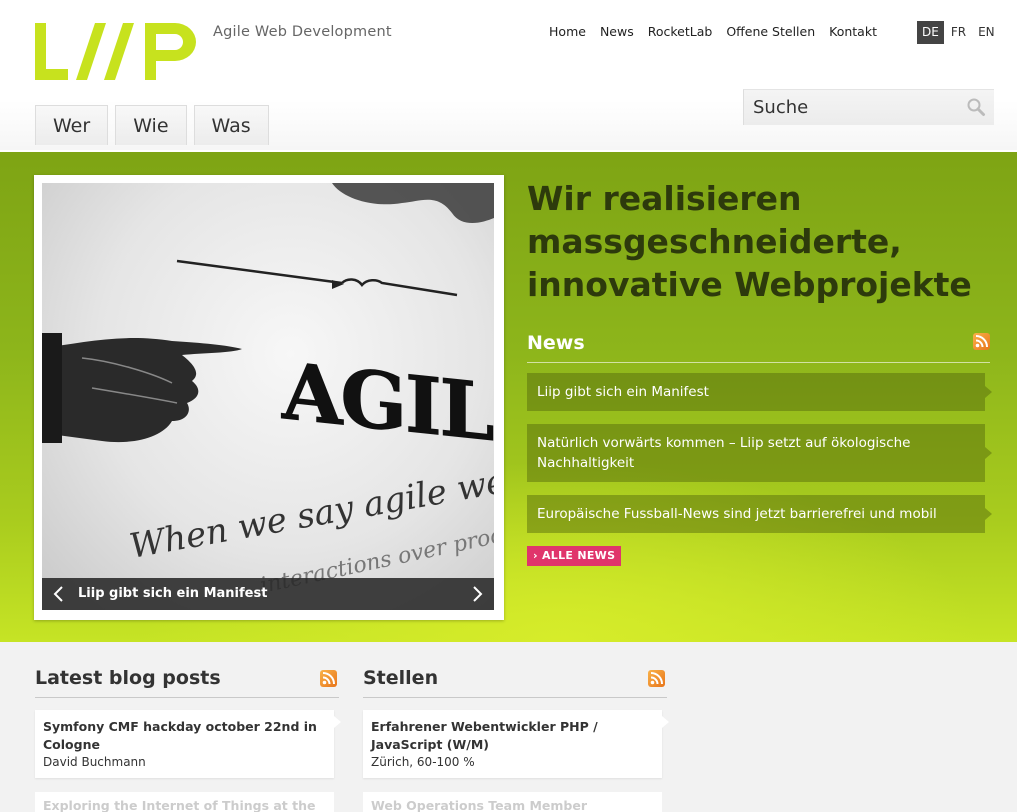  I want to click on job-detail: Zürich, 60-100 %, so click(423, 762).